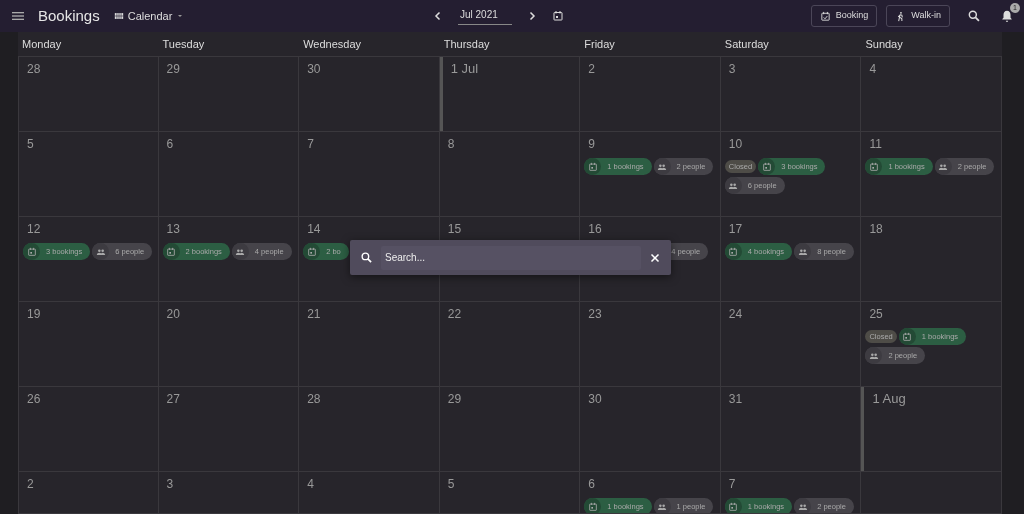 The width and height of the screenshot is (1024, 514). What do you see at coordinates (180, 16) in the screenshot?
I see `caret-icon` at bounding box center [180, 16].